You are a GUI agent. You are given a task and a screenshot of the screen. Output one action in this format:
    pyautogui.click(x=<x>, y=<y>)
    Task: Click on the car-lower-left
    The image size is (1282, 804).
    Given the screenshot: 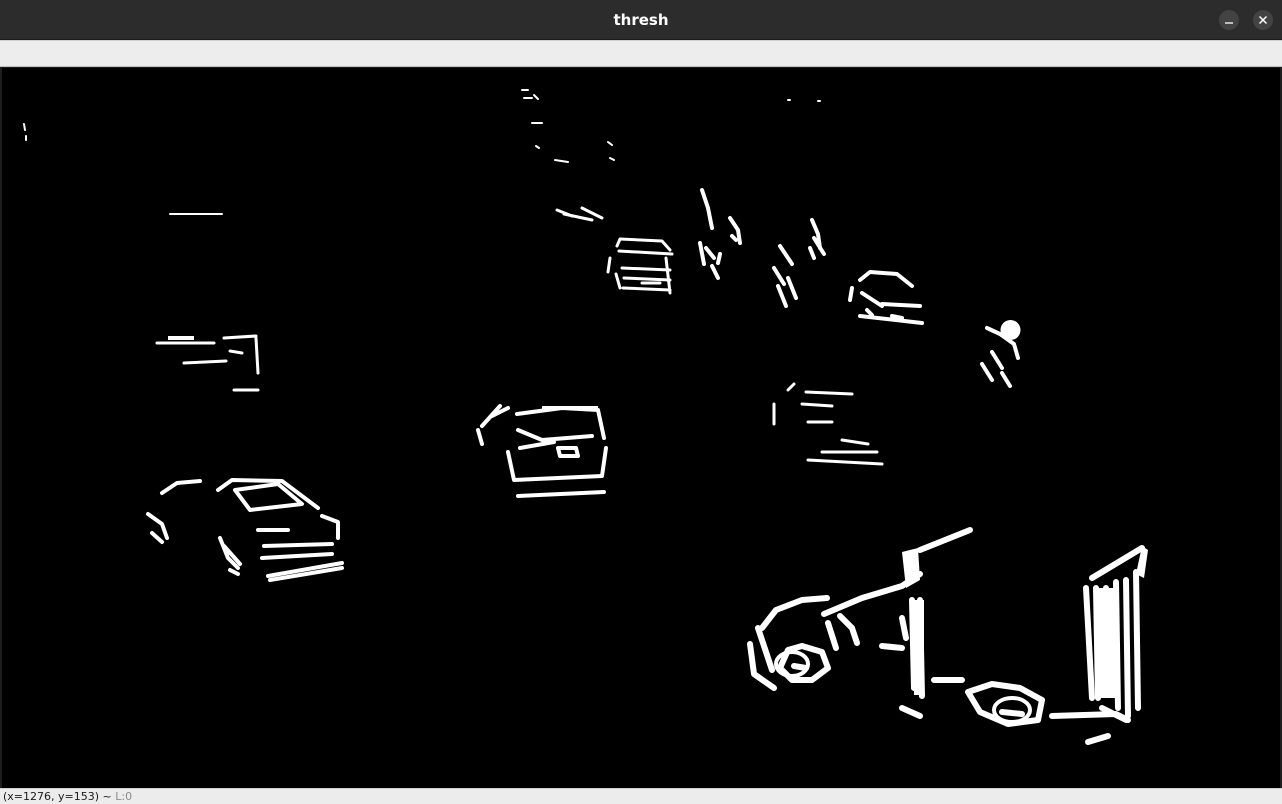 What is the action you would take?
    pyautogui.click(x=245, y=530)
    